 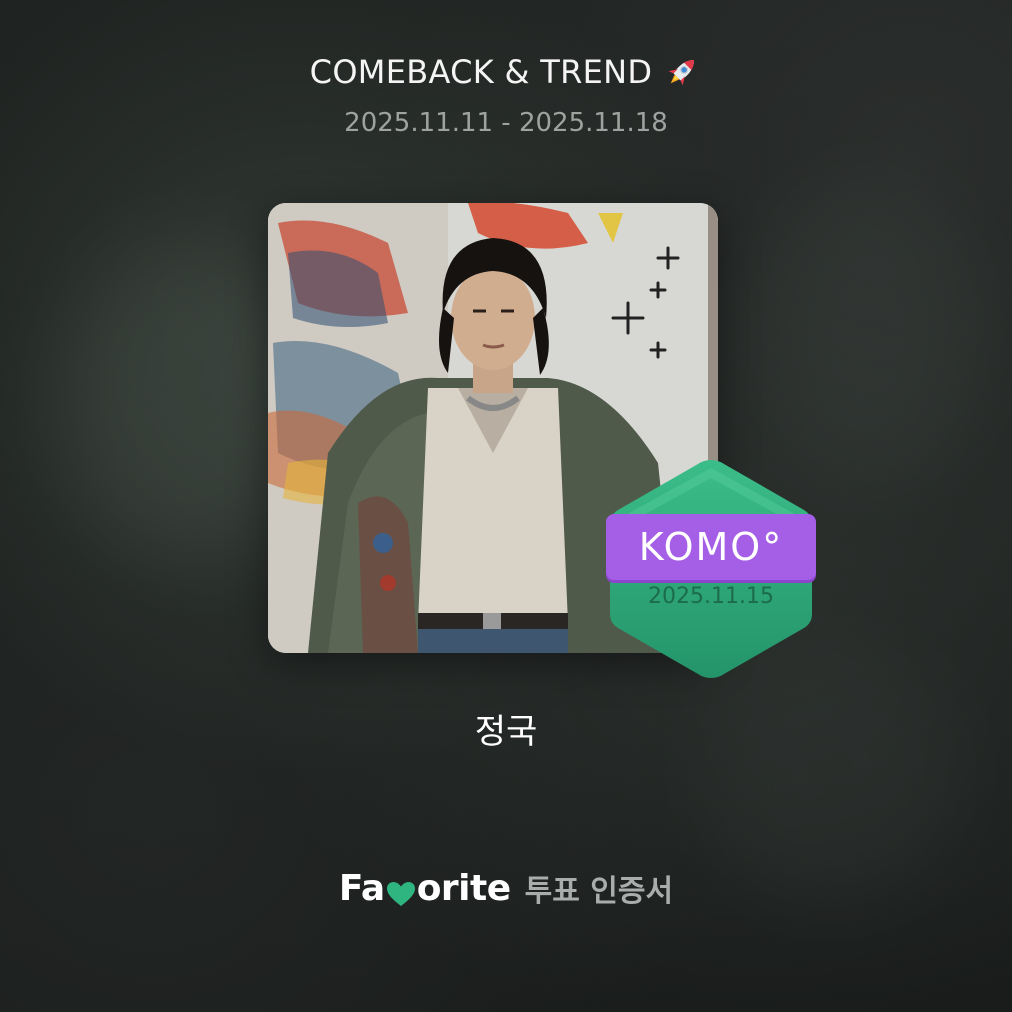 I want to click on background-blur, so click(x=870, y=330).